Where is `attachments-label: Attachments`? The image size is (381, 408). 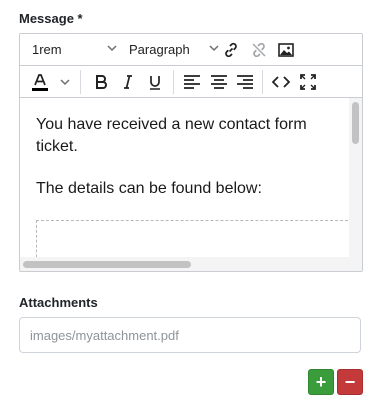 attachments-label: Attachments is located at coordinates (58, 302).